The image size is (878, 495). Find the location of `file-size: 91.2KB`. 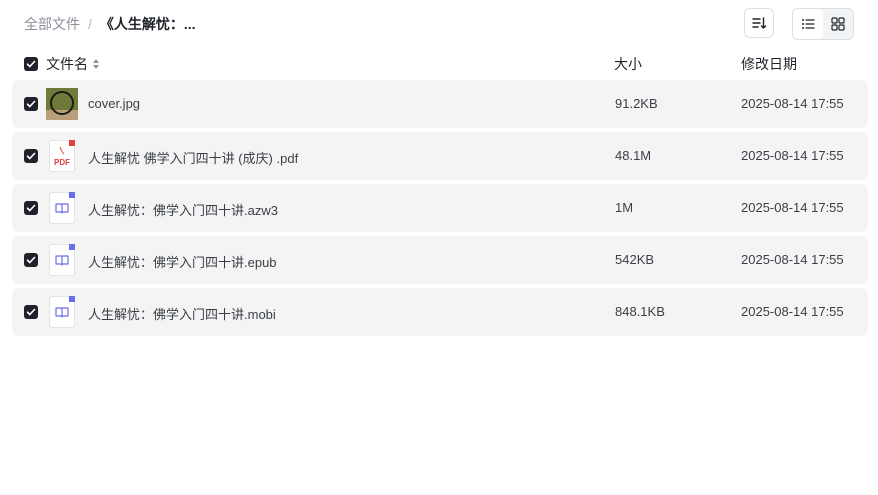

file-size: 91.2KB is located at coordinates (636, 103).